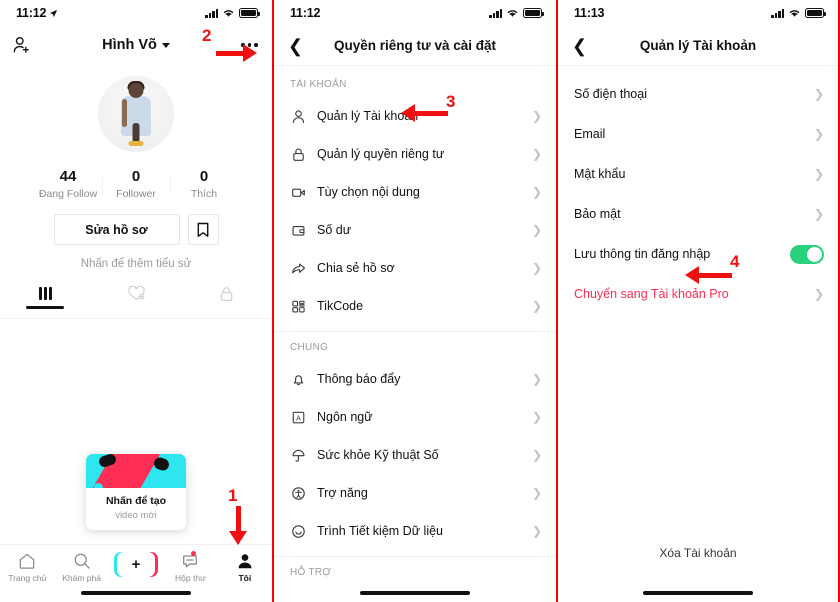 This screenshot has width=840, height=602. Describe the element at coordinates (45, 293) in the screenshot. I see `grid-icon` at that location.